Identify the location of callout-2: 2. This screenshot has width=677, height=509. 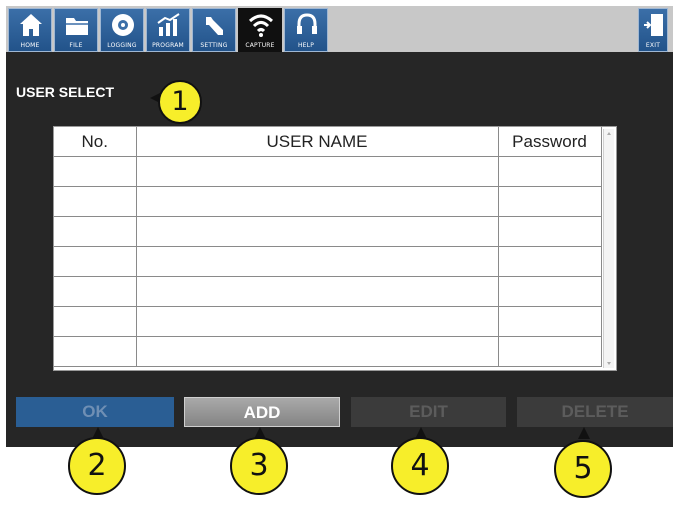
(97, 466).